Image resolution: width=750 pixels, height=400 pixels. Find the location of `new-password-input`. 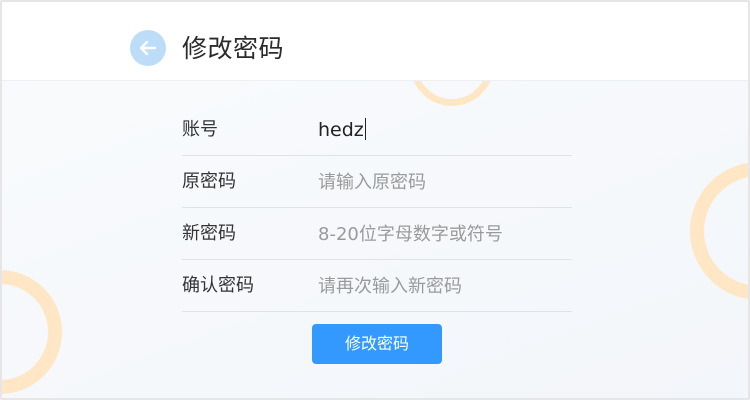

new-password-input is located at coordinates (443, 234).